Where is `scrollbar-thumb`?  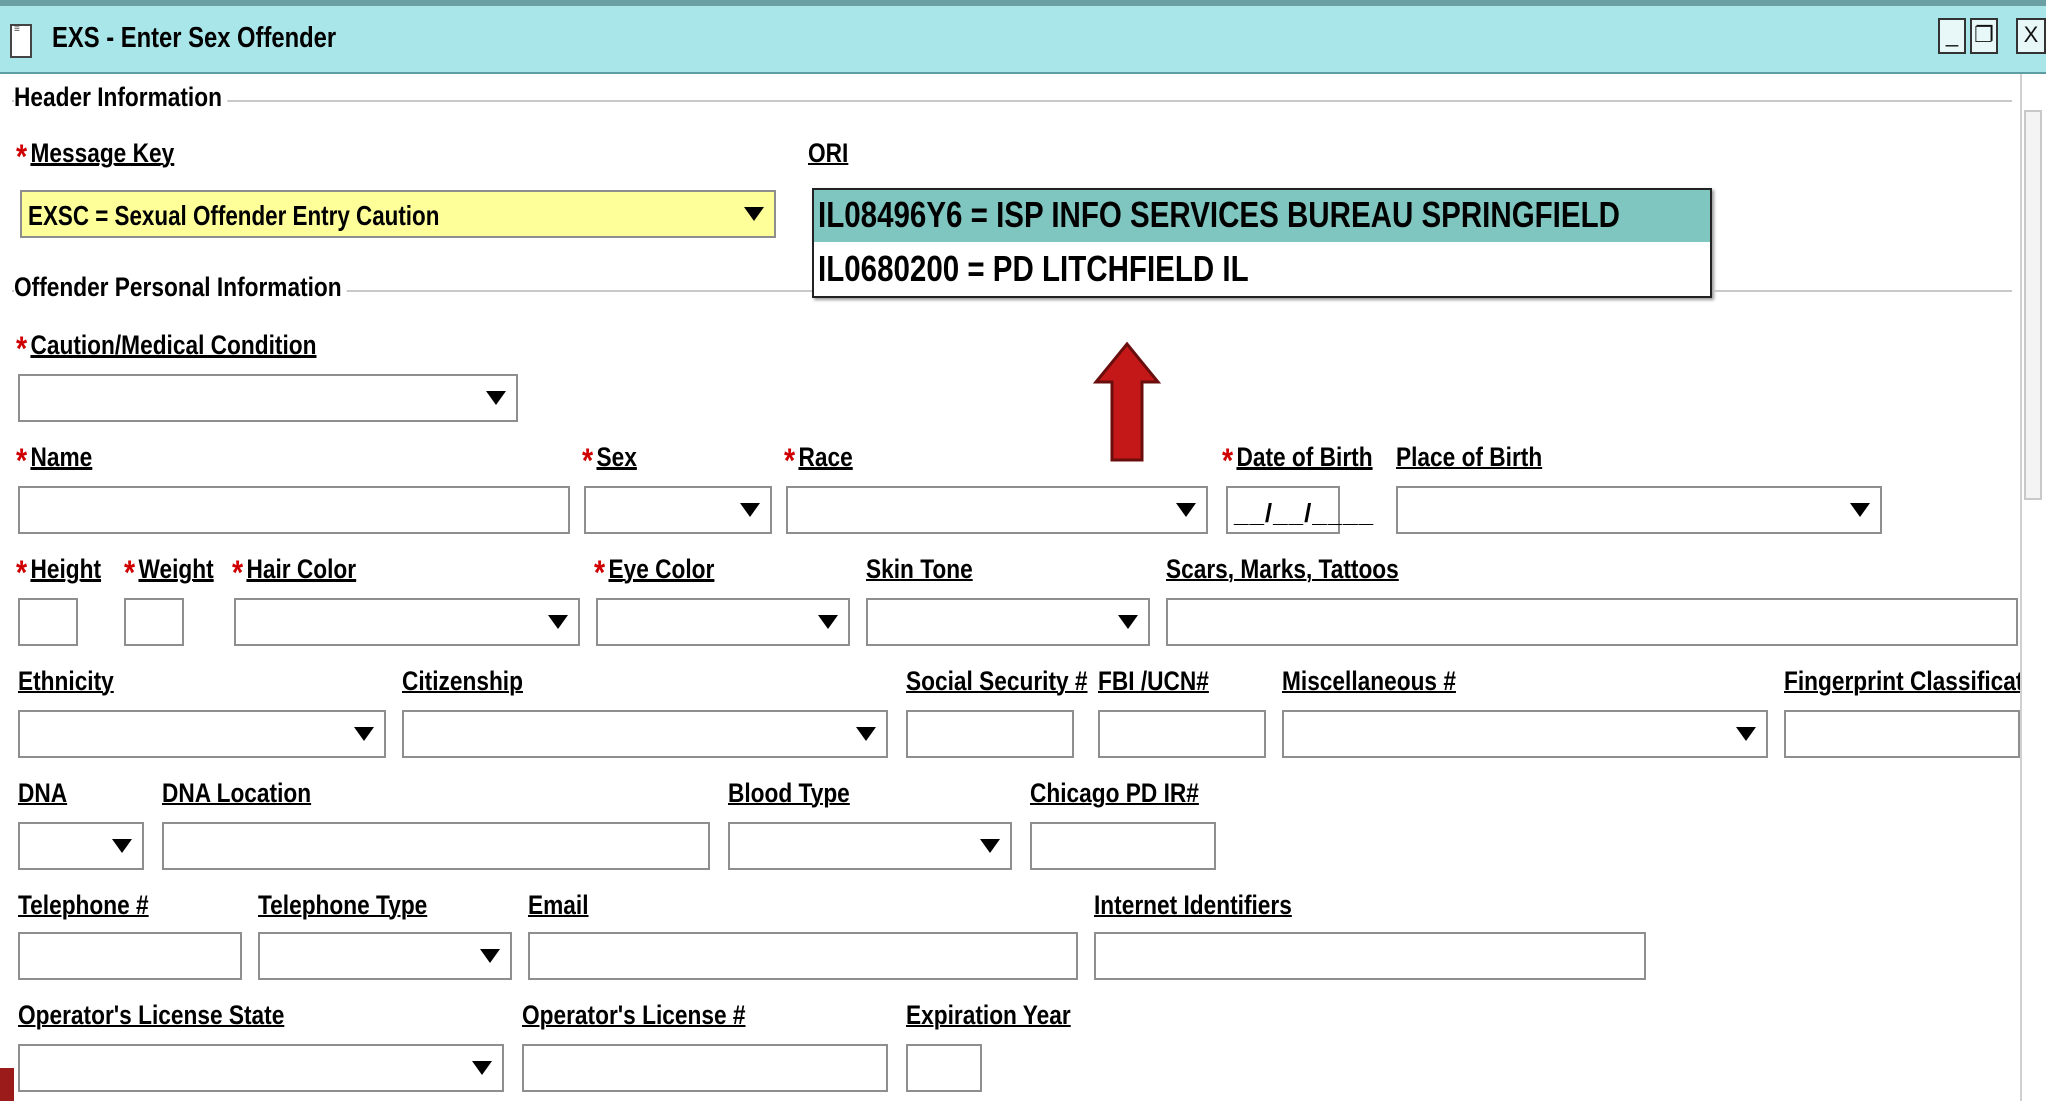 scrollbar-thumb is located at coordinates (2033, 305).